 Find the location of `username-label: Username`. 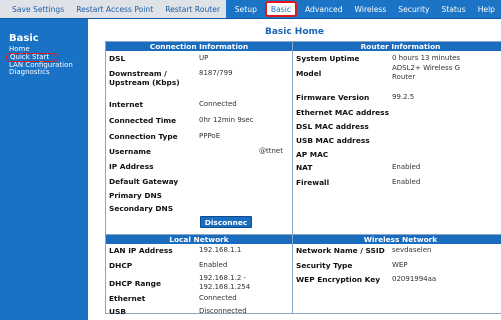

username-label: Username is located at coordinates (130, 151).